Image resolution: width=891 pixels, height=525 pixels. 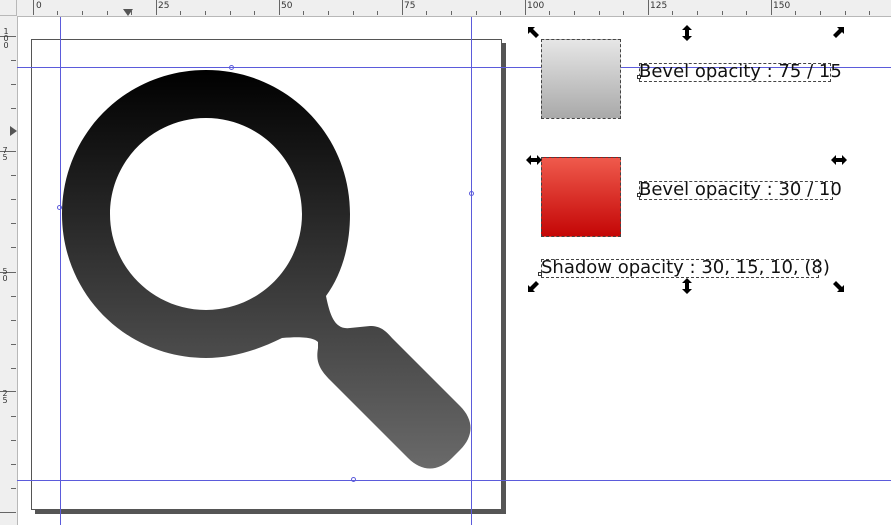 What do you see at coordinates (687, 286) in the screenshot?
I see `stretch-handle-bottom-icon` at bounding box center [687, 286].